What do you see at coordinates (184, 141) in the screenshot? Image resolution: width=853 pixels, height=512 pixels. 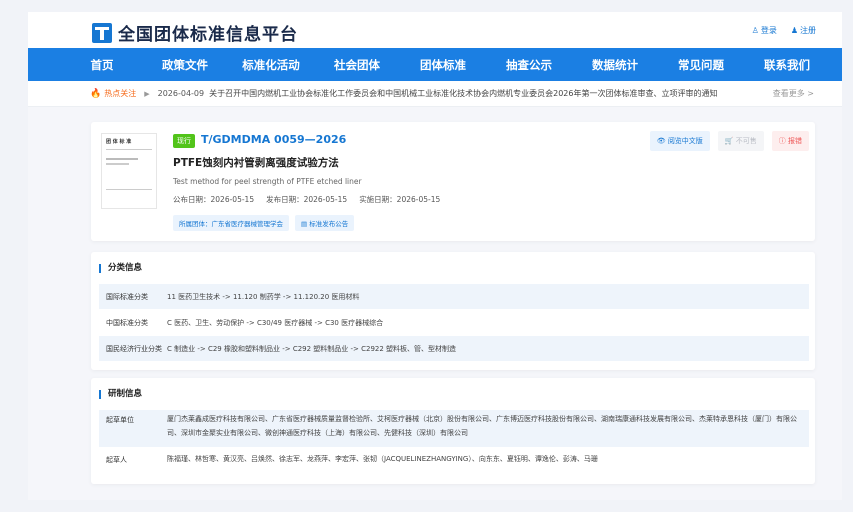 I see `status-badge: 现行` at bounding box center [184, 141].